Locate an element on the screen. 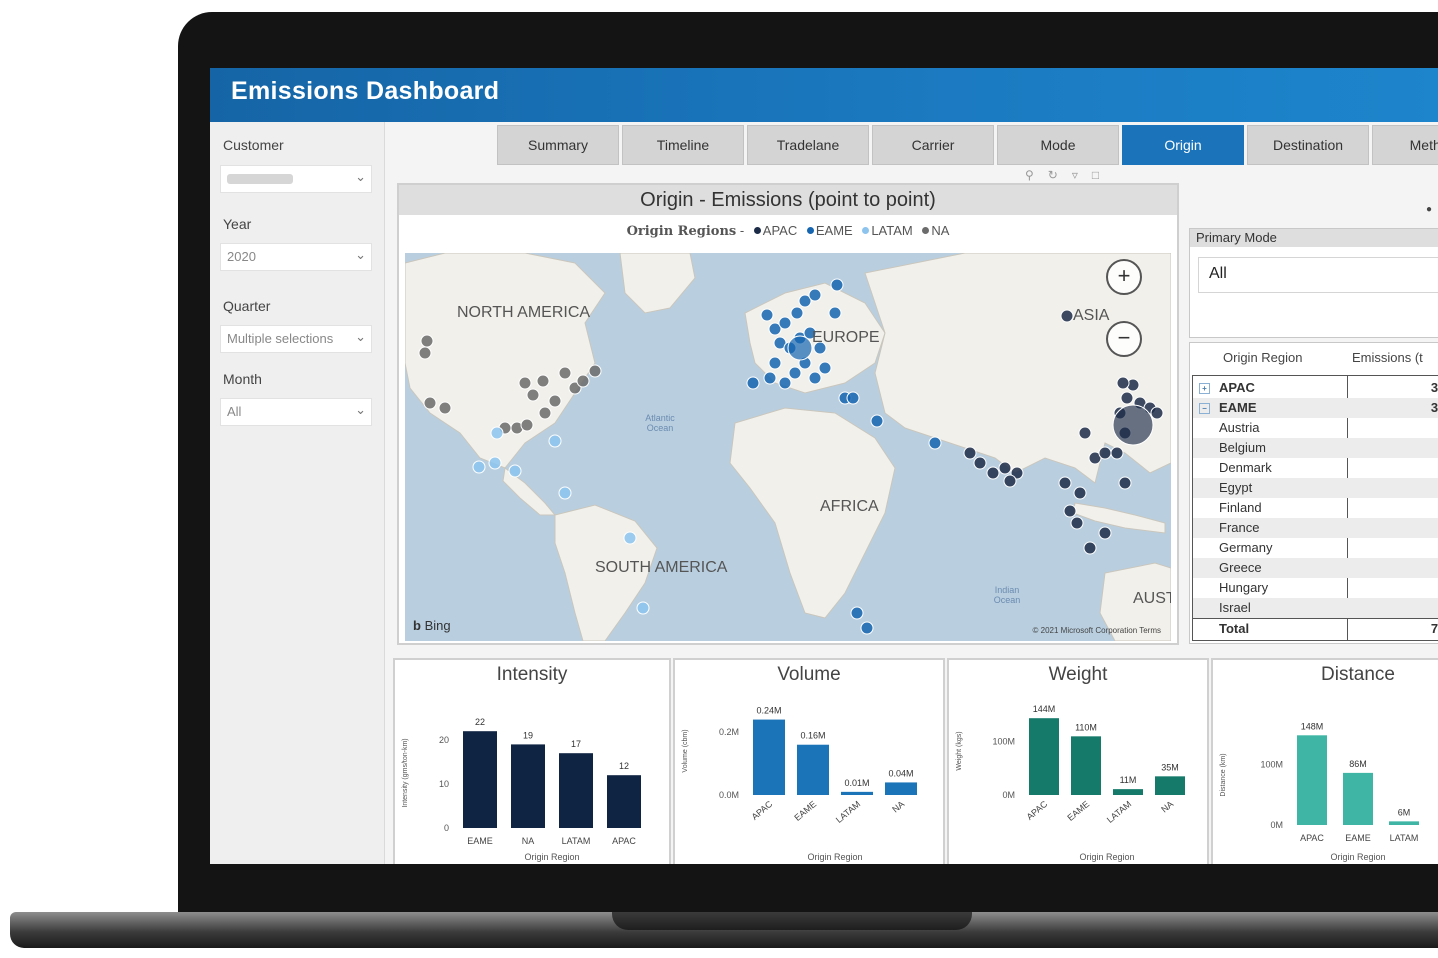 This screenshot has width=1438, height=958. table-row: Finland is located at coordinates (1240, 507).